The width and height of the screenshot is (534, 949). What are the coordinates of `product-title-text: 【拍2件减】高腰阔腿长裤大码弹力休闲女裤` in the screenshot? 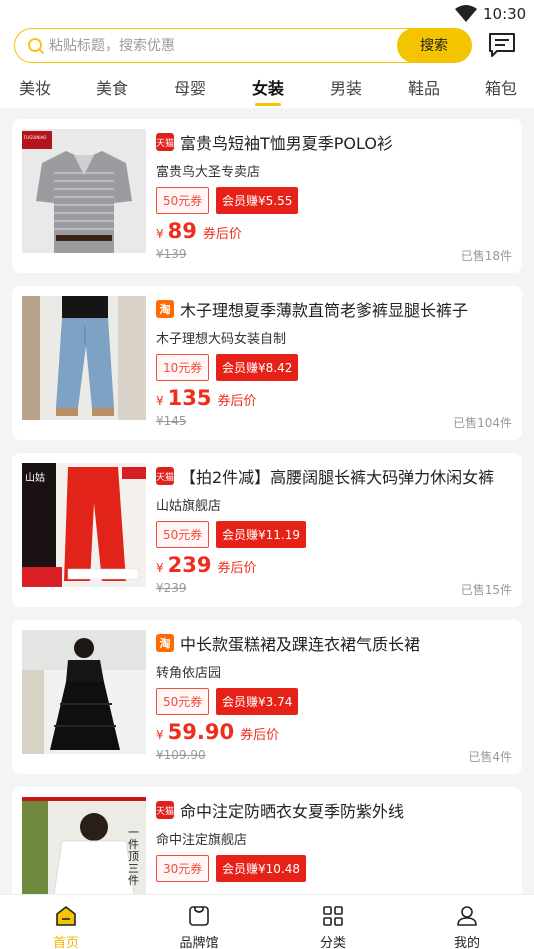 It's located at (337, 477).